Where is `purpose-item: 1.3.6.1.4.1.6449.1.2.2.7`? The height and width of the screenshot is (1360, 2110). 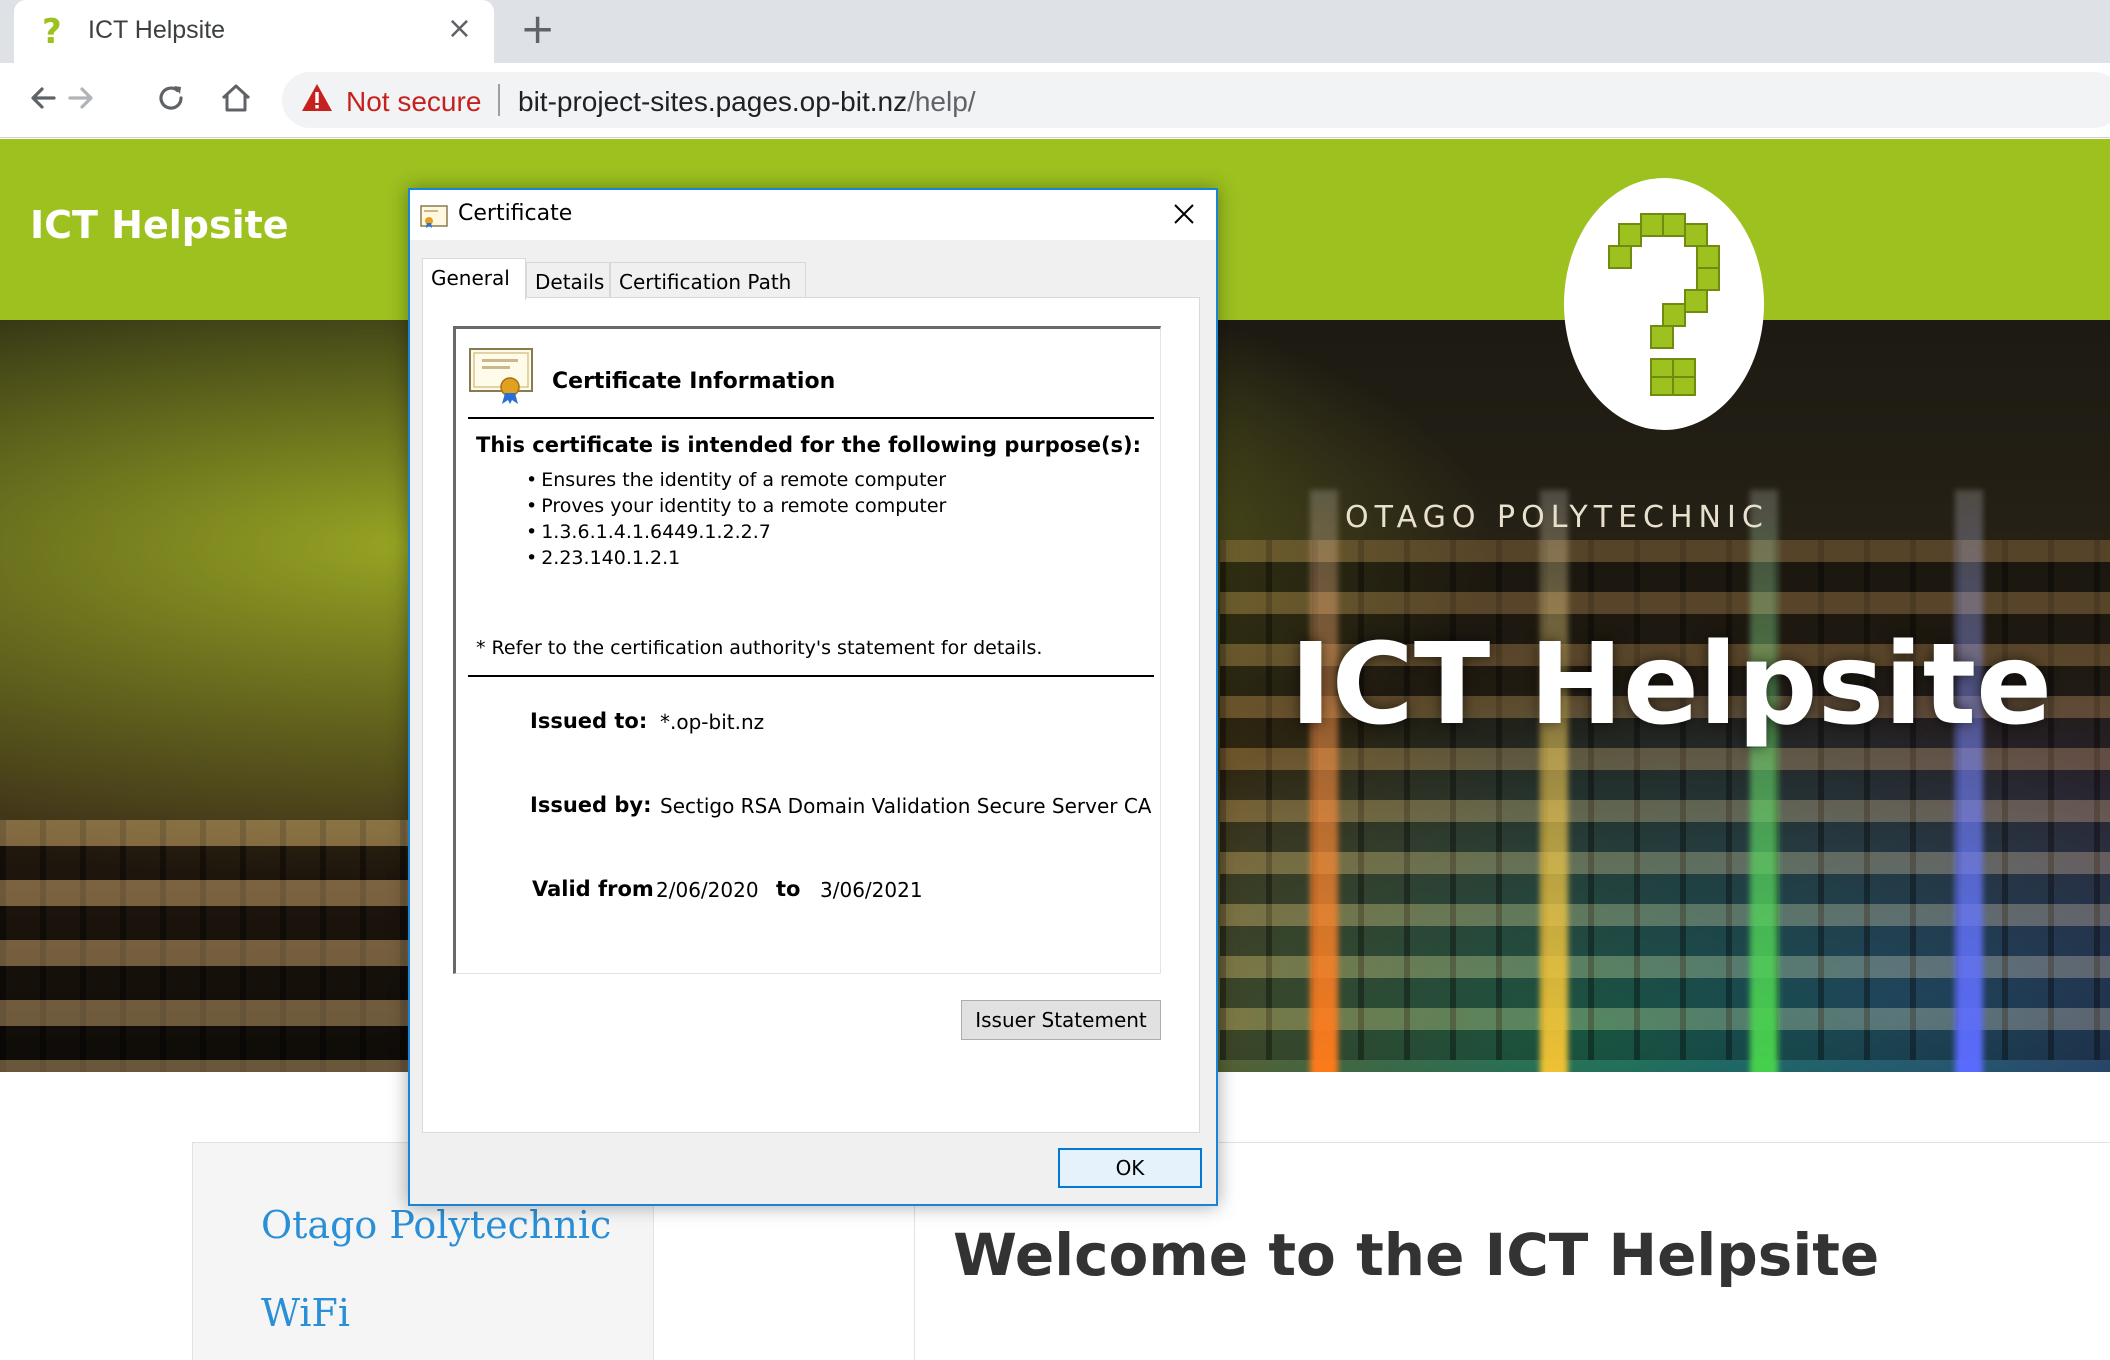 purpose-item: 1.3.6.1.4.1.6449.1.2.2.7 is located at coordinates (736, 534).